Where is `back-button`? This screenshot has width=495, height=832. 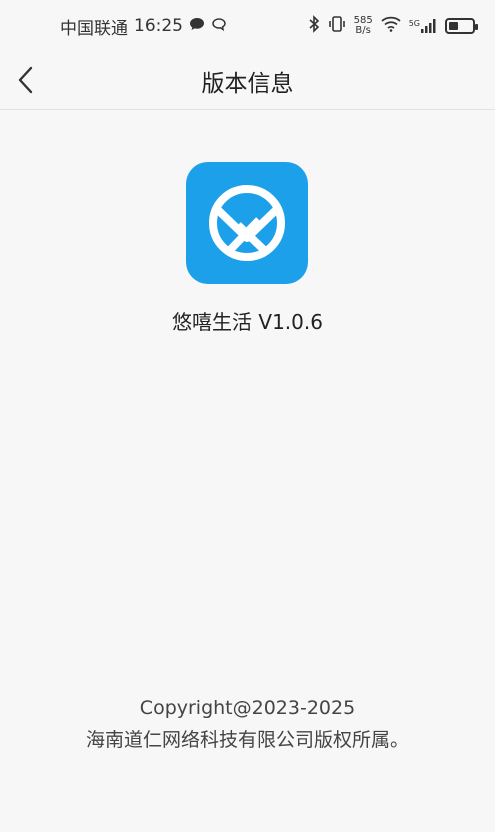 back-button is located at coordinates (26, 80).